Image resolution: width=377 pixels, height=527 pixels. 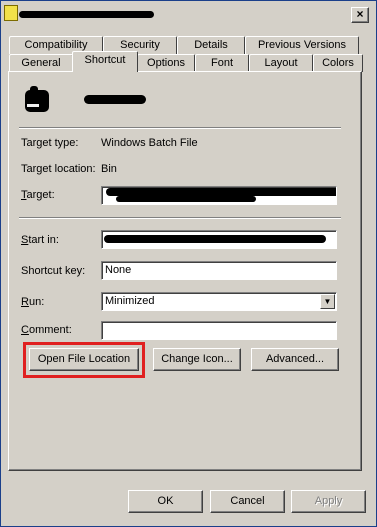 What do you see at coordinates (219, 330) in the screenshot?
I see `comment-field` at bounding box center [219, 330].